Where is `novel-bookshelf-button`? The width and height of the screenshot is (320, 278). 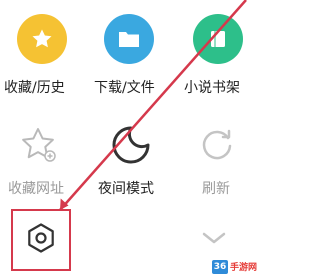 novel-bookshelf-button is located at coordinates (218, 39).